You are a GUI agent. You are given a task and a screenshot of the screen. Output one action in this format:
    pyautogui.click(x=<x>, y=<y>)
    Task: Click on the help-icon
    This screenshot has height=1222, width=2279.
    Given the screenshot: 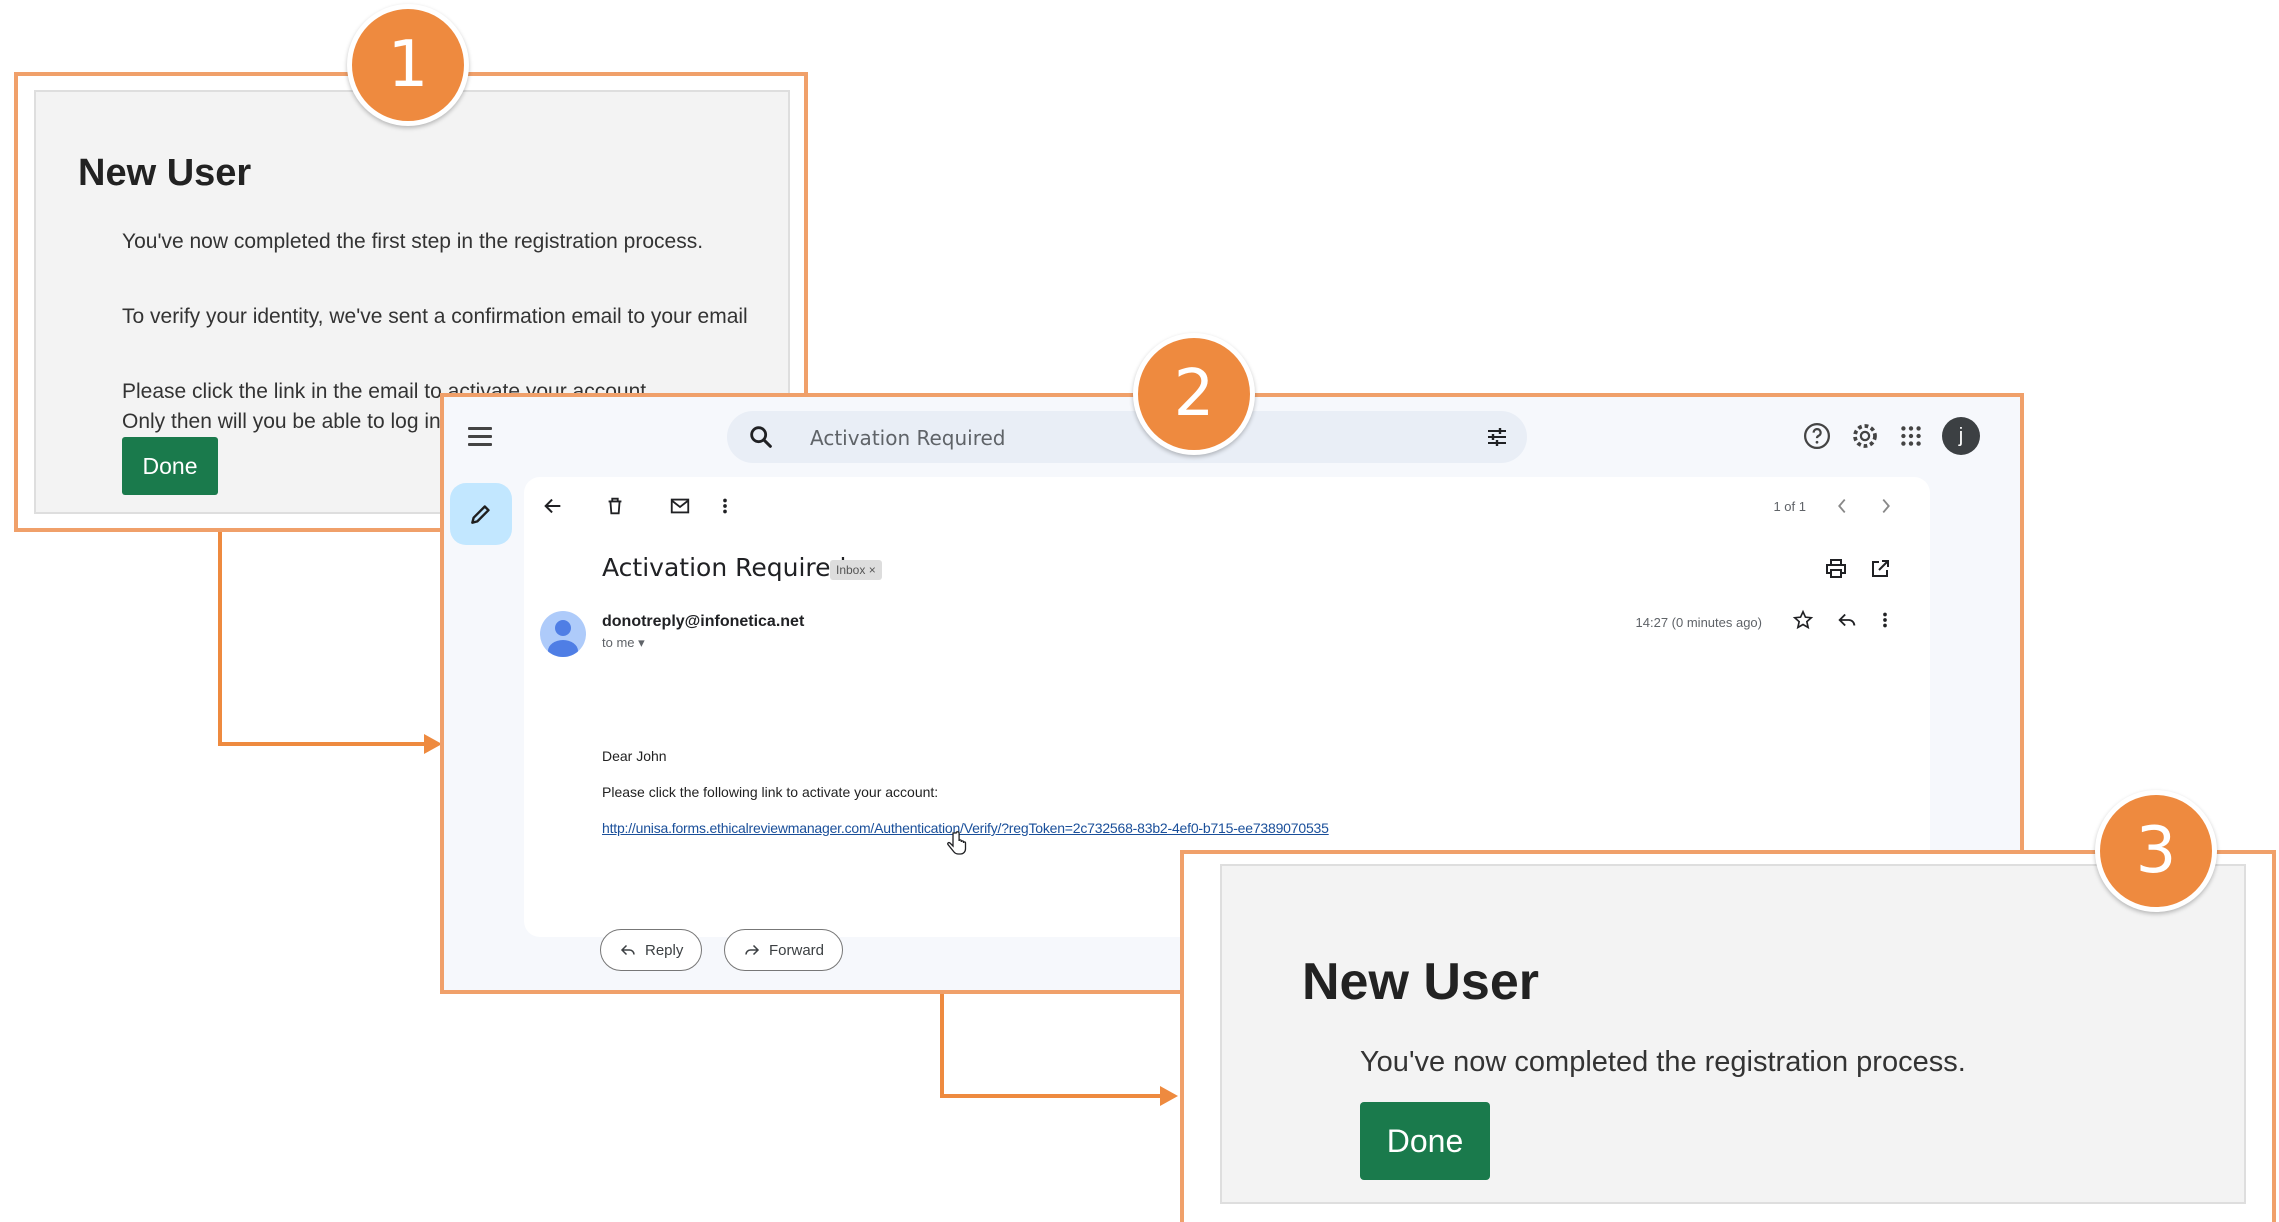 What is the action you would take?
    pyautogui.click(x=1817, y=436)
    